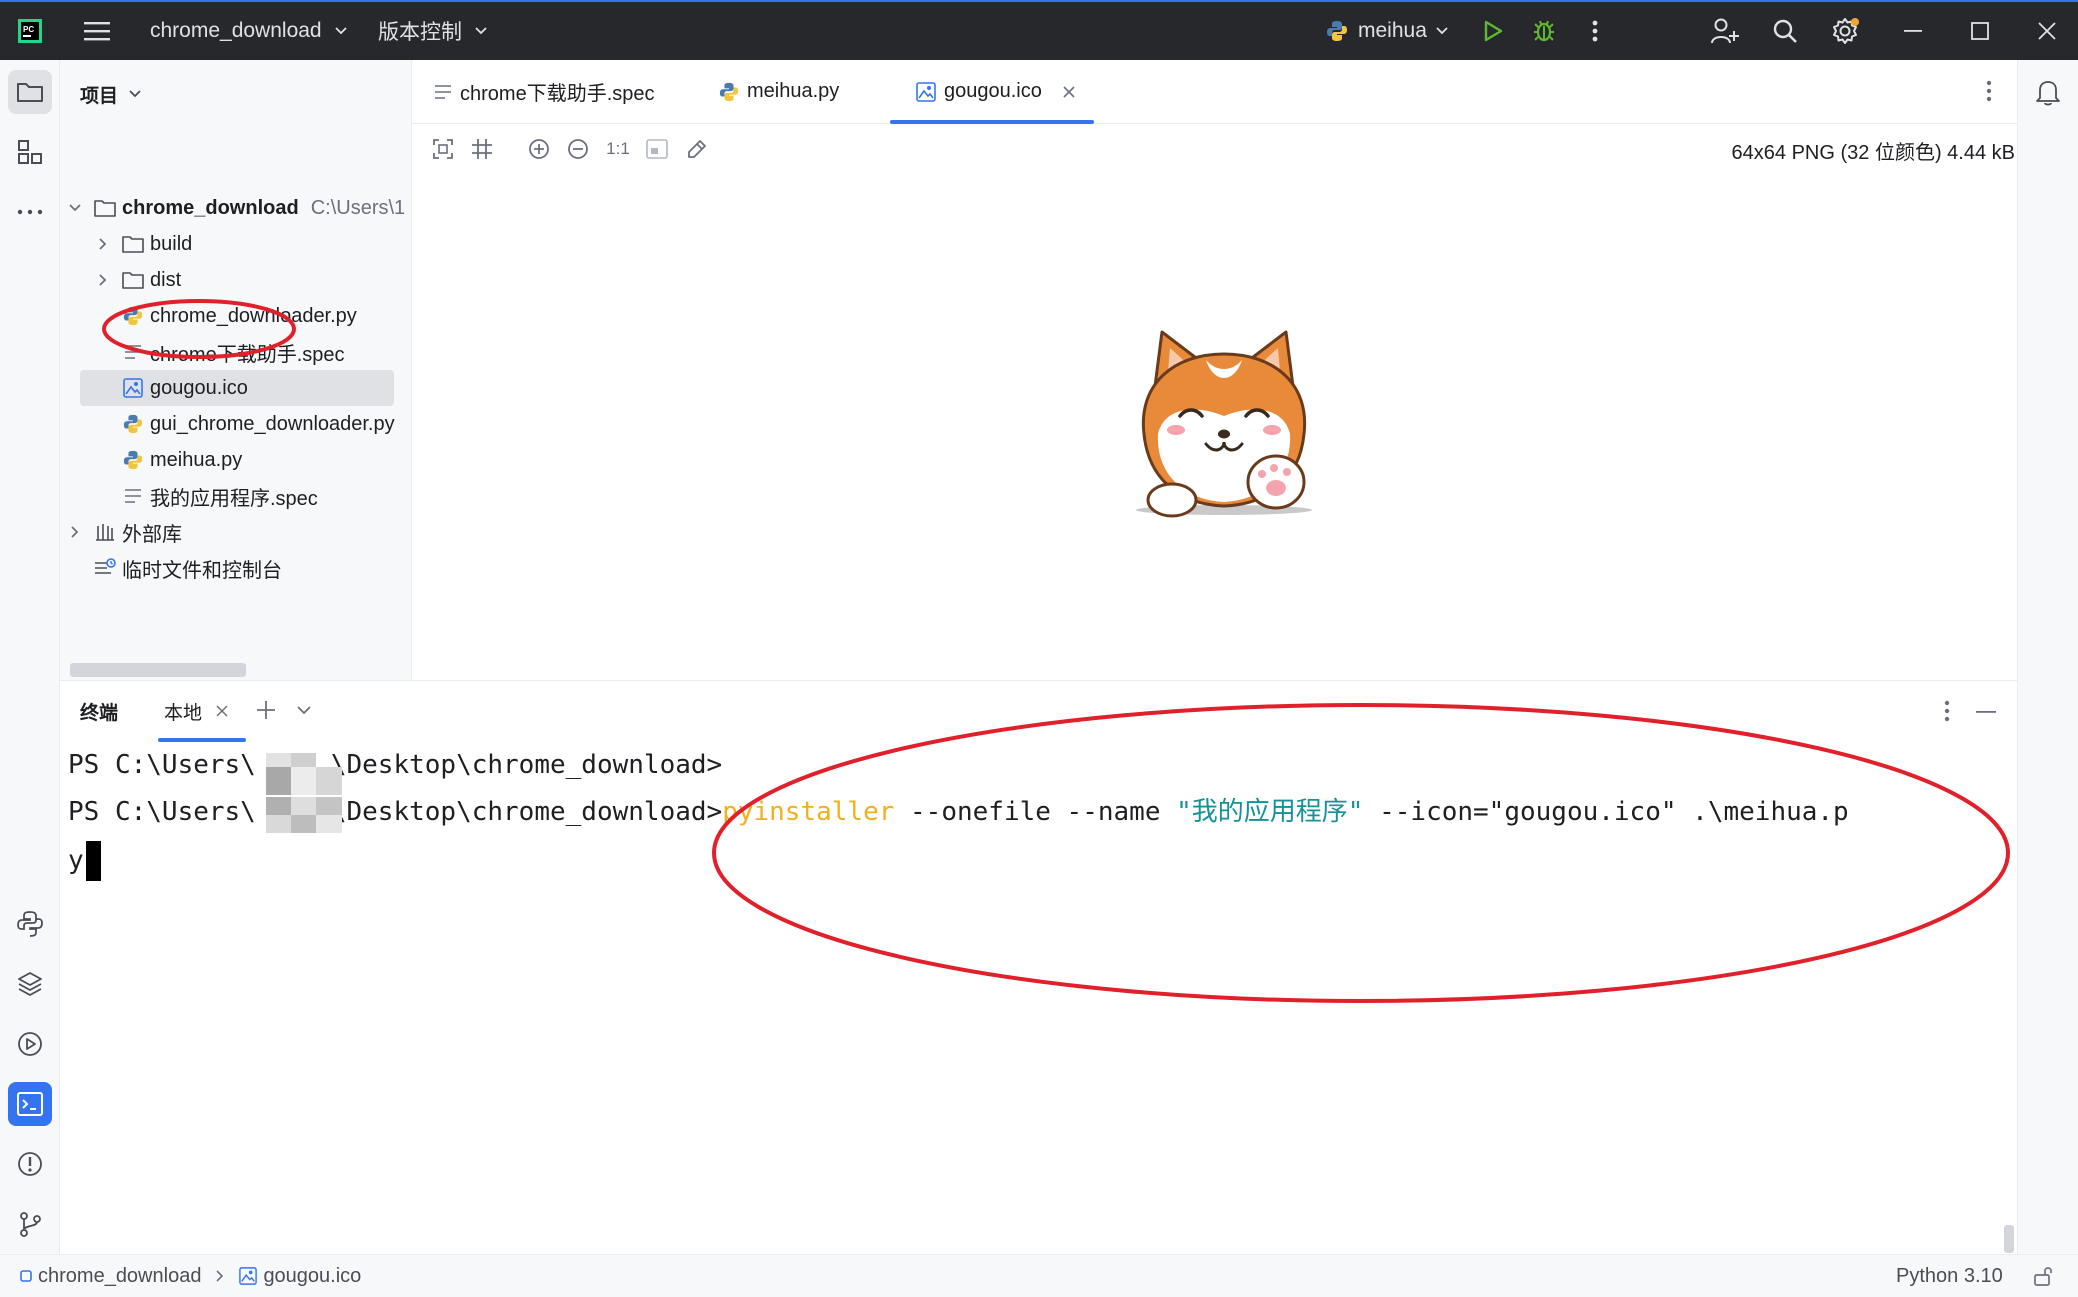 The height and width of the screenshot is (1297, 2078). I want to click on tab-terminal-local: 本地, so click(193, 711).